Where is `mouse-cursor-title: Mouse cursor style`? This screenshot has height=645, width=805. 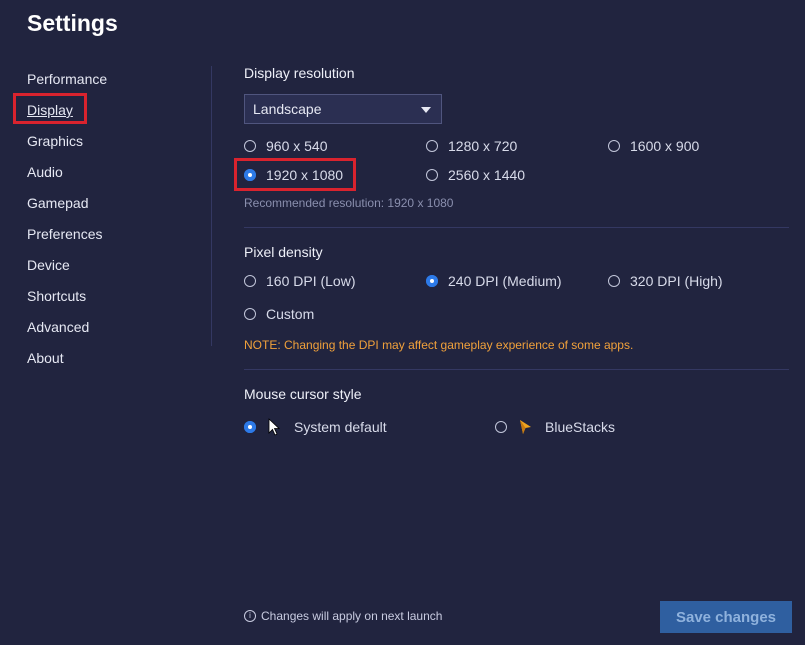
mouse-cursor-title: Mouse cursor style is located at coordinates (303, 394).